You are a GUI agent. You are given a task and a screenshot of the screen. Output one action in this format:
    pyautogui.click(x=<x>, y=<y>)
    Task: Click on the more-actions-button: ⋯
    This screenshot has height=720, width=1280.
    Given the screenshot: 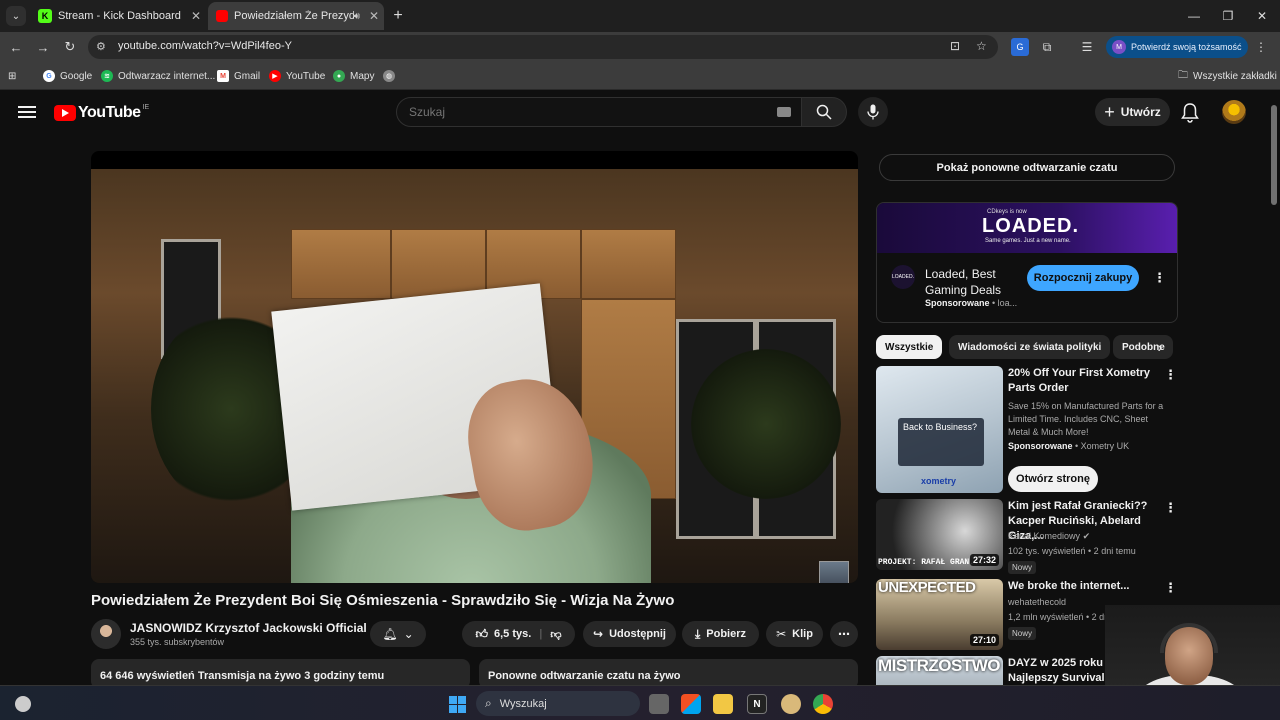 What is the action you would take?
    pyautogui.click(x=844, y=634)
    